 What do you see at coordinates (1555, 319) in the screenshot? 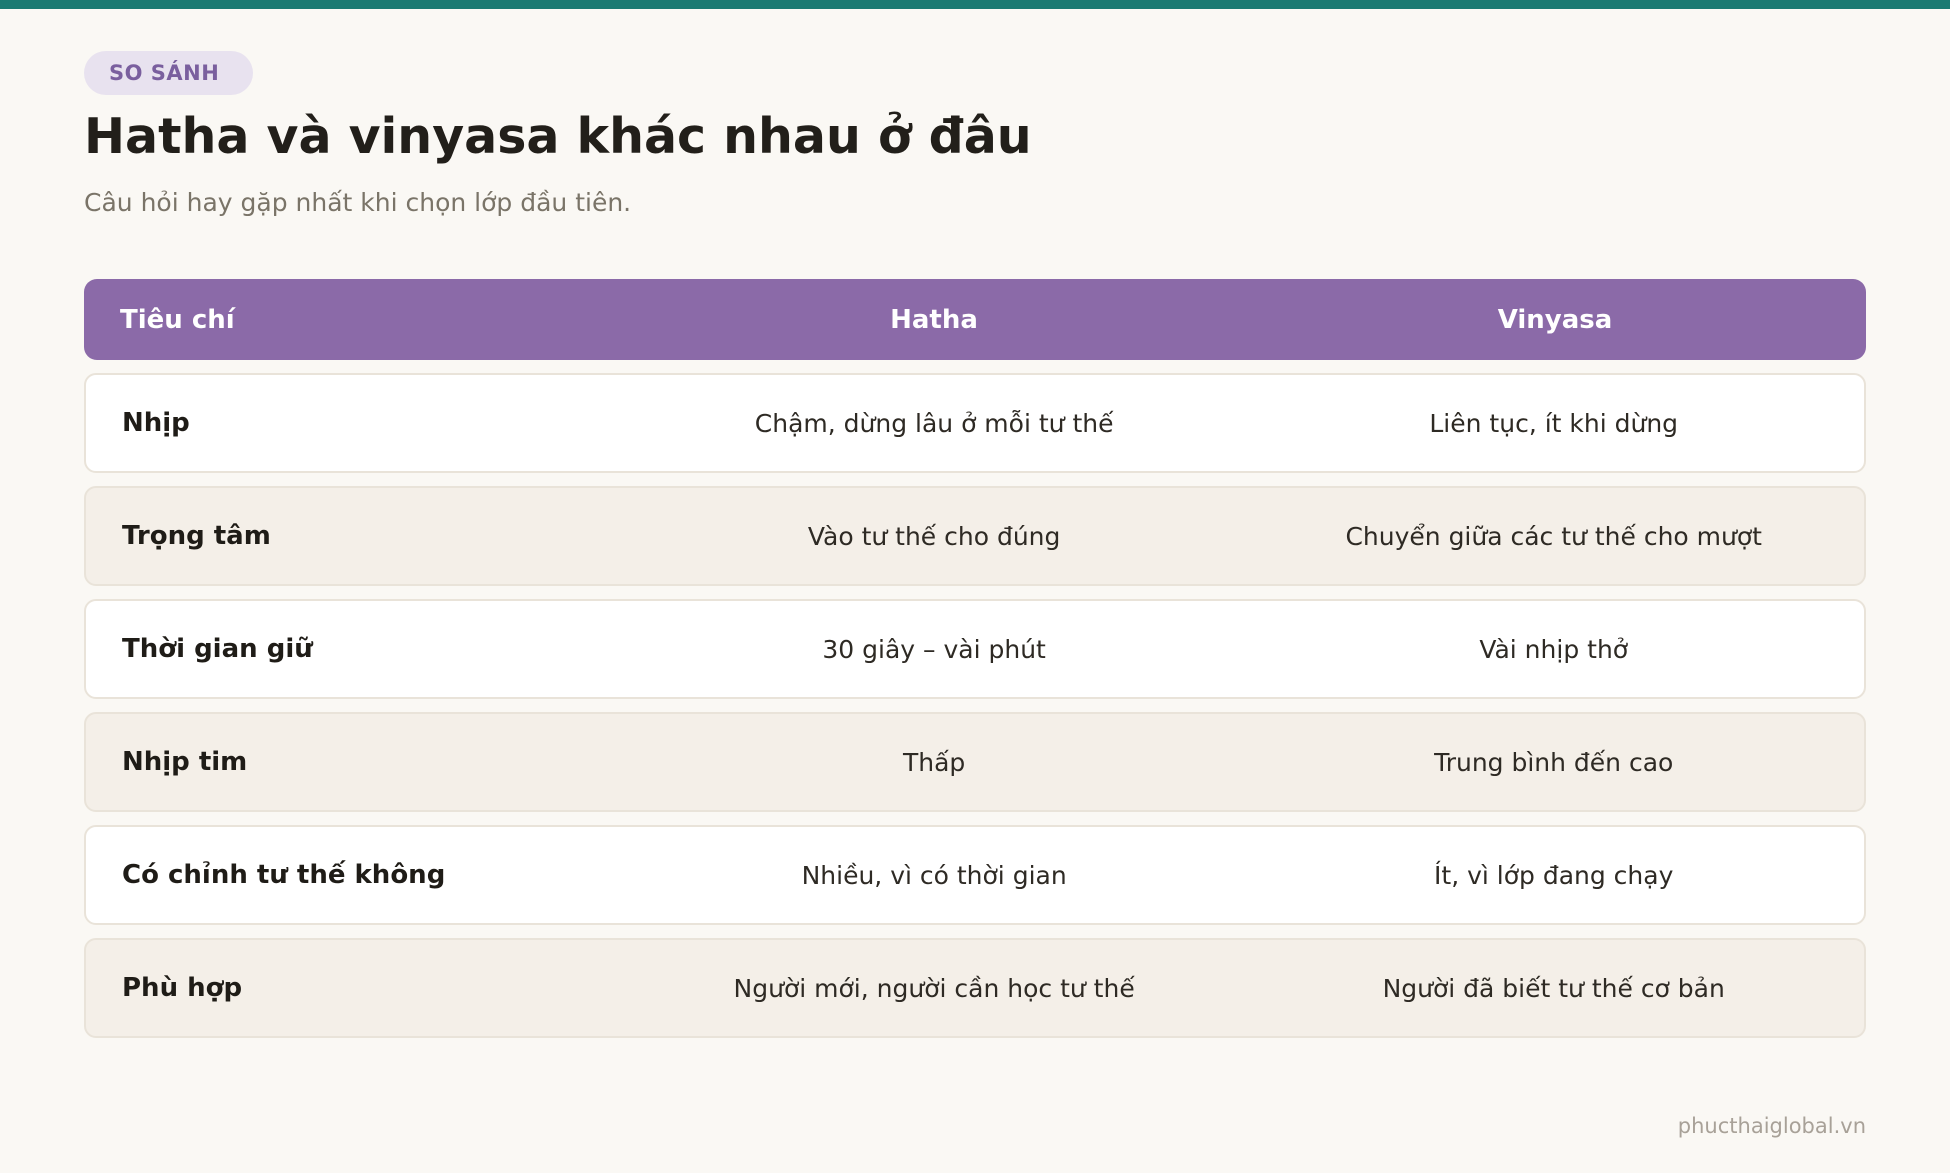
I see `header-vinyasa: Vinyasa` at bounding box center [1555, 319].